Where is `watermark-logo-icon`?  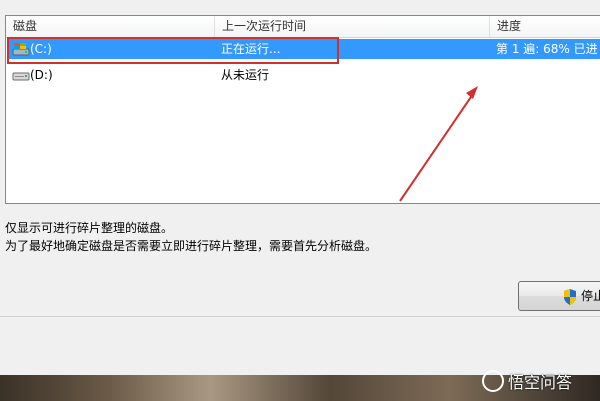 watermark-logo-icon is located at coordinates (493, 381).